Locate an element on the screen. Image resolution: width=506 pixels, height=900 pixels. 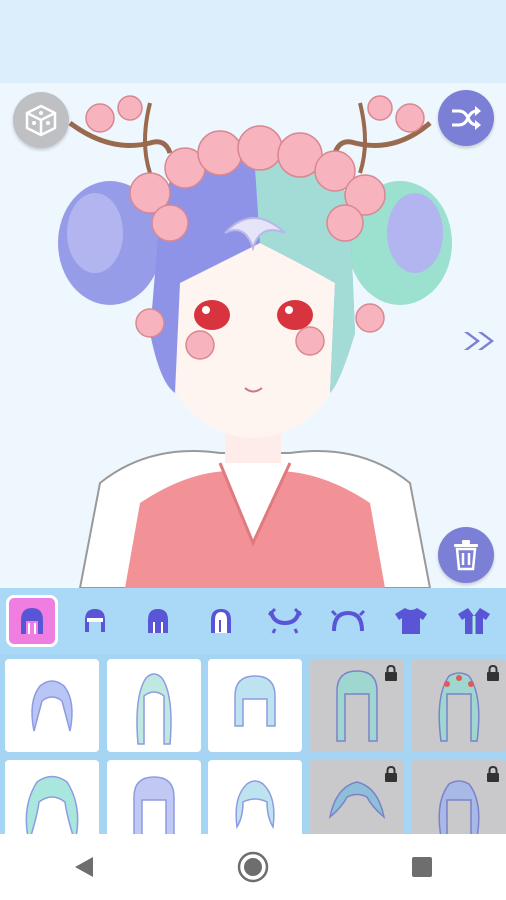
shirt-icon is located at coordinates (411, 621).